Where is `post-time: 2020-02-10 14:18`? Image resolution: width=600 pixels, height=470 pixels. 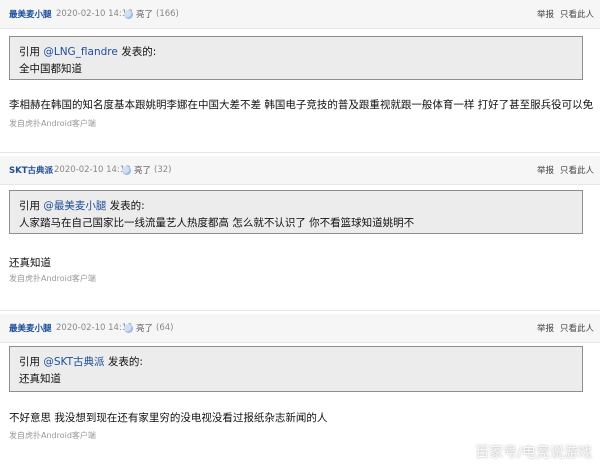 post-time: 2020-02-10 14:18 is located at coordinates (94, 14).